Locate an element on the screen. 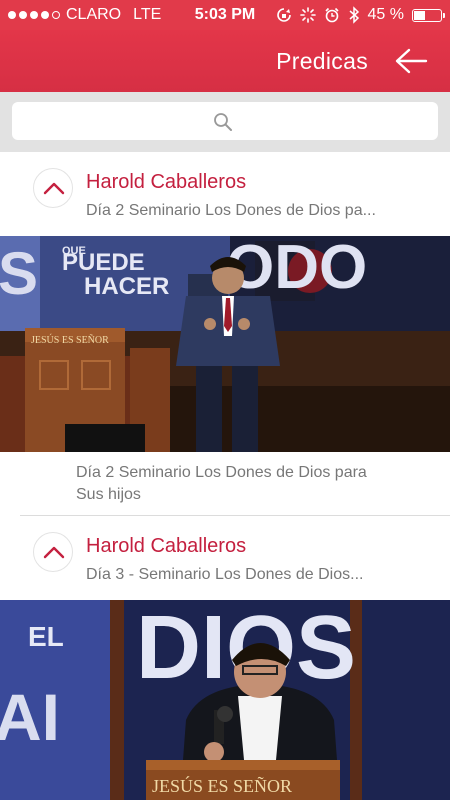 The width and height of the screenshot is (450, 800). battery-percent: 45 % is located at coordinates (385, 14).